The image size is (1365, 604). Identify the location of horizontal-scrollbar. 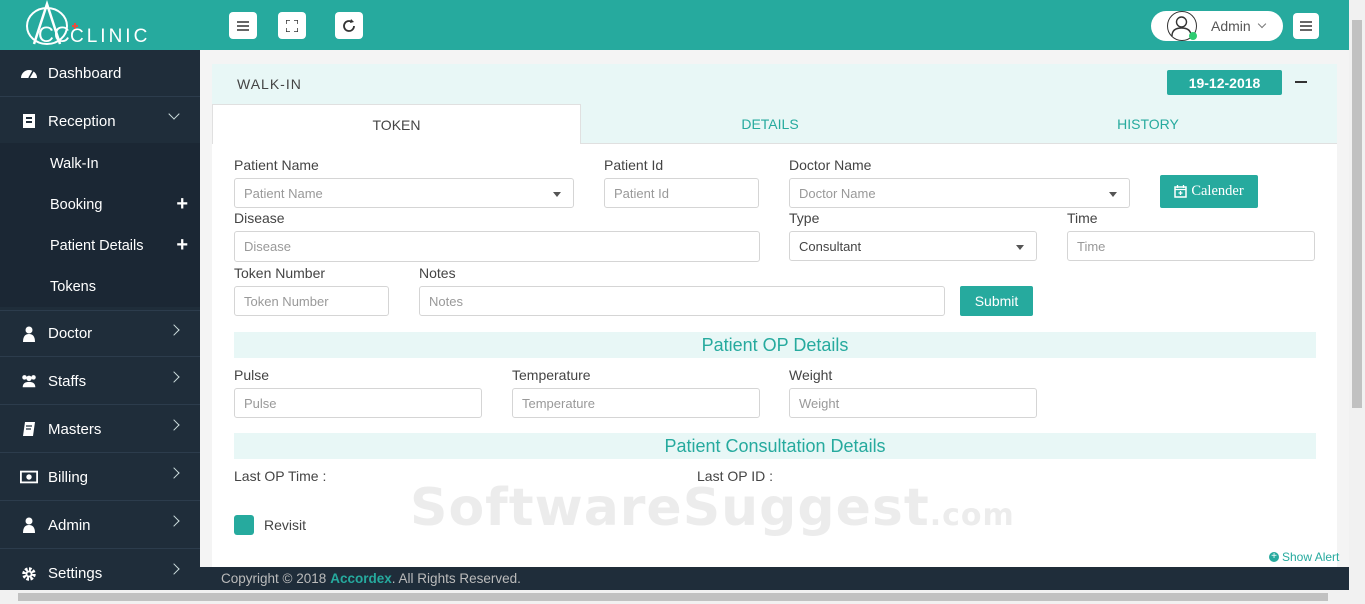
(682, 597).